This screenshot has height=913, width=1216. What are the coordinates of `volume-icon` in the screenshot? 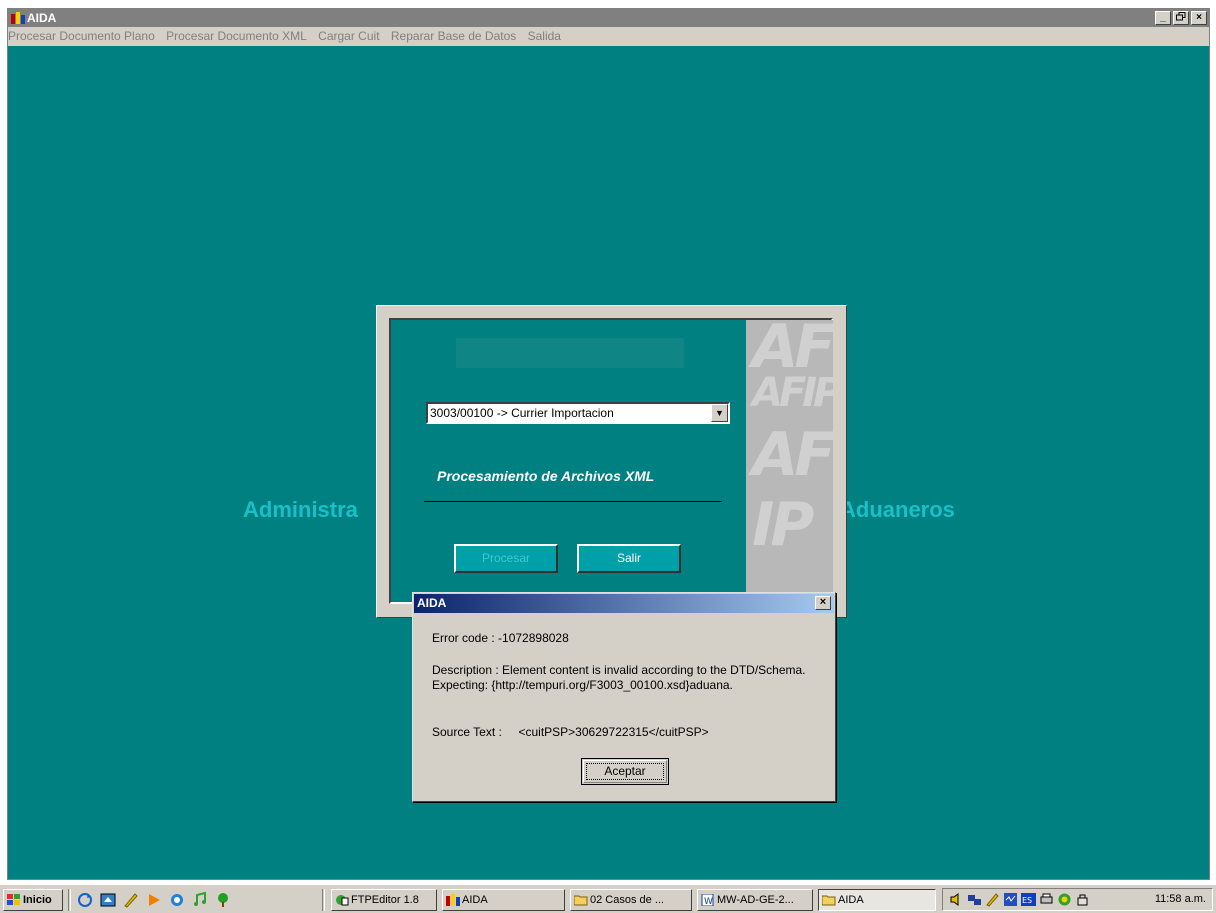 It's located at (956, 899).